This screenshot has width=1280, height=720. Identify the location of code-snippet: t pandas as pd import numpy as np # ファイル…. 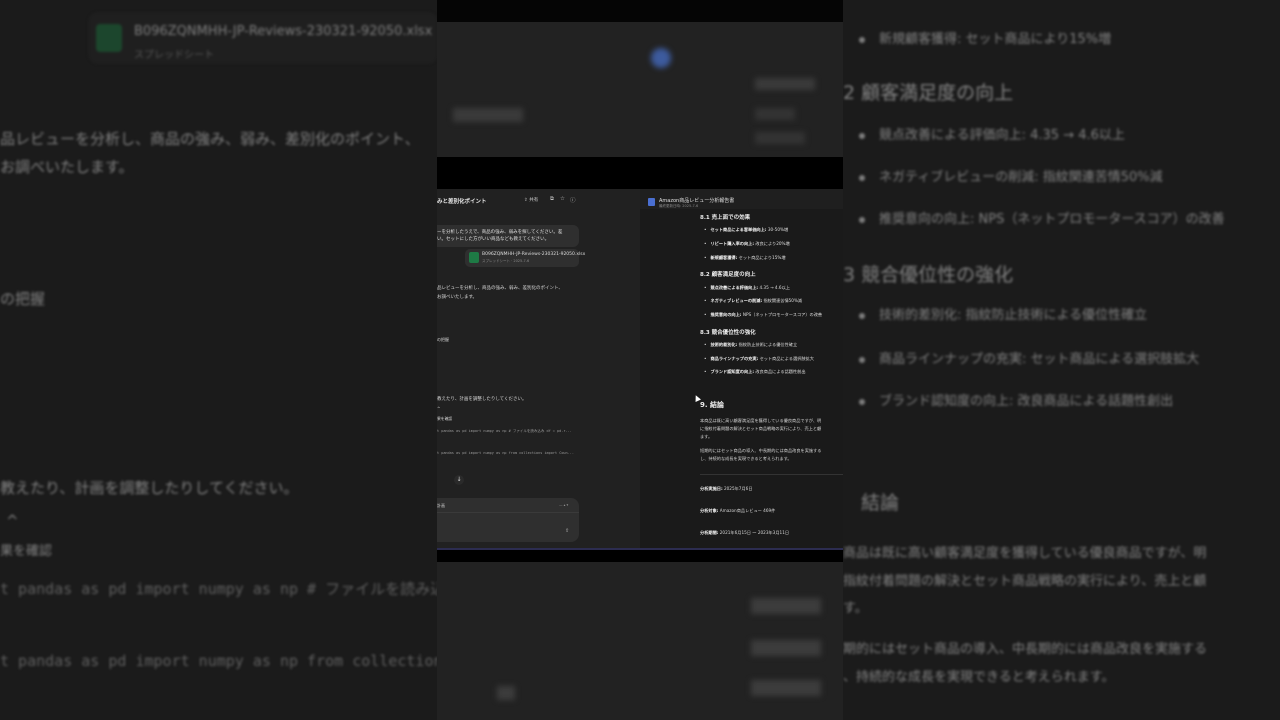
(504, 431).